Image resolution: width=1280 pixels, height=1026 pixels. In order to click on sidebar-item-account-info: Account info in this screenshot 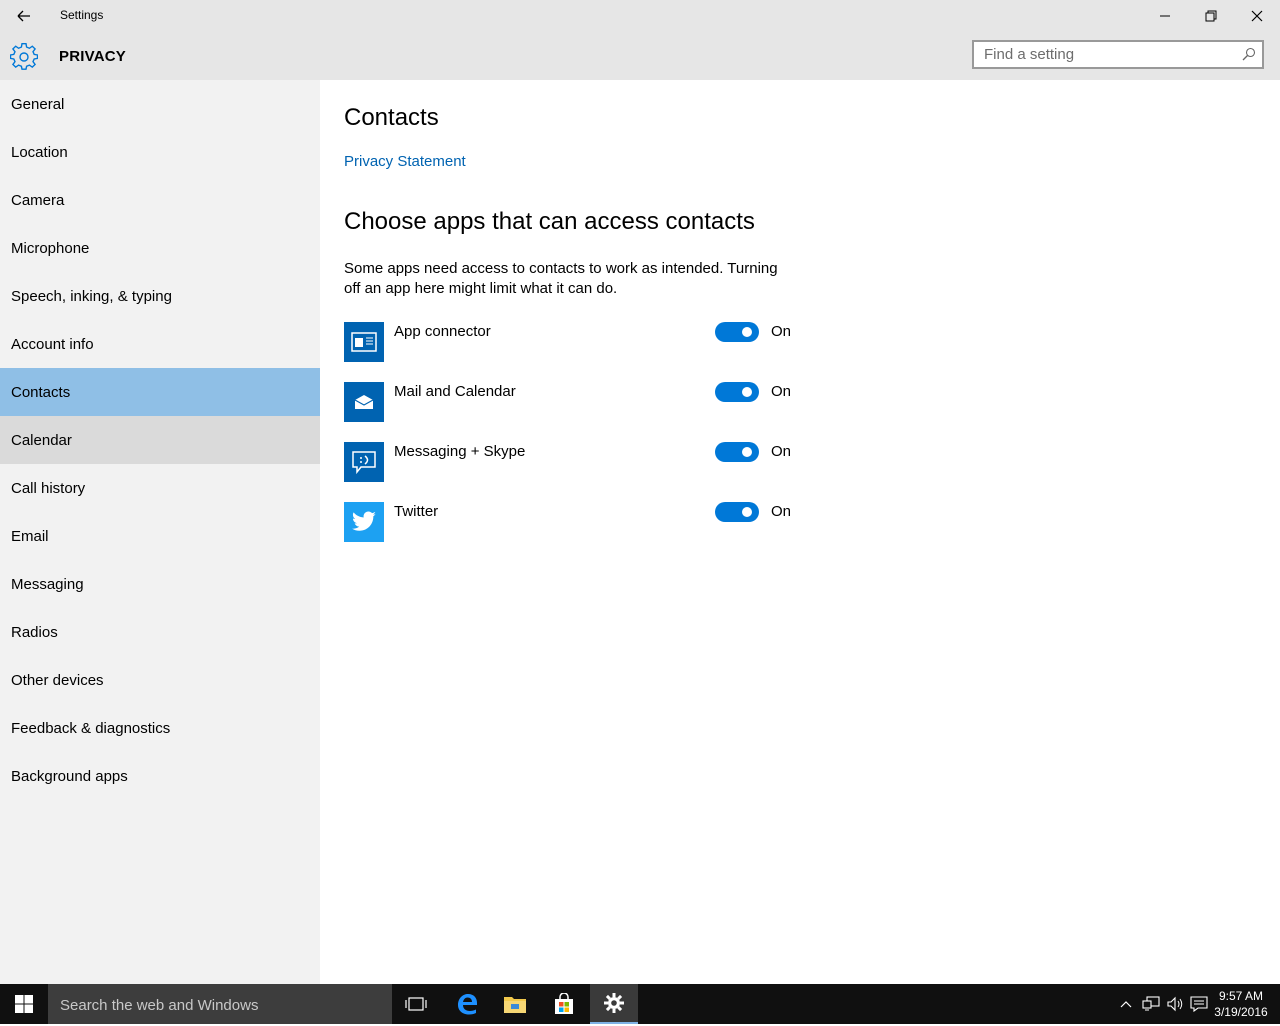, I will do `click(160, 344)`.